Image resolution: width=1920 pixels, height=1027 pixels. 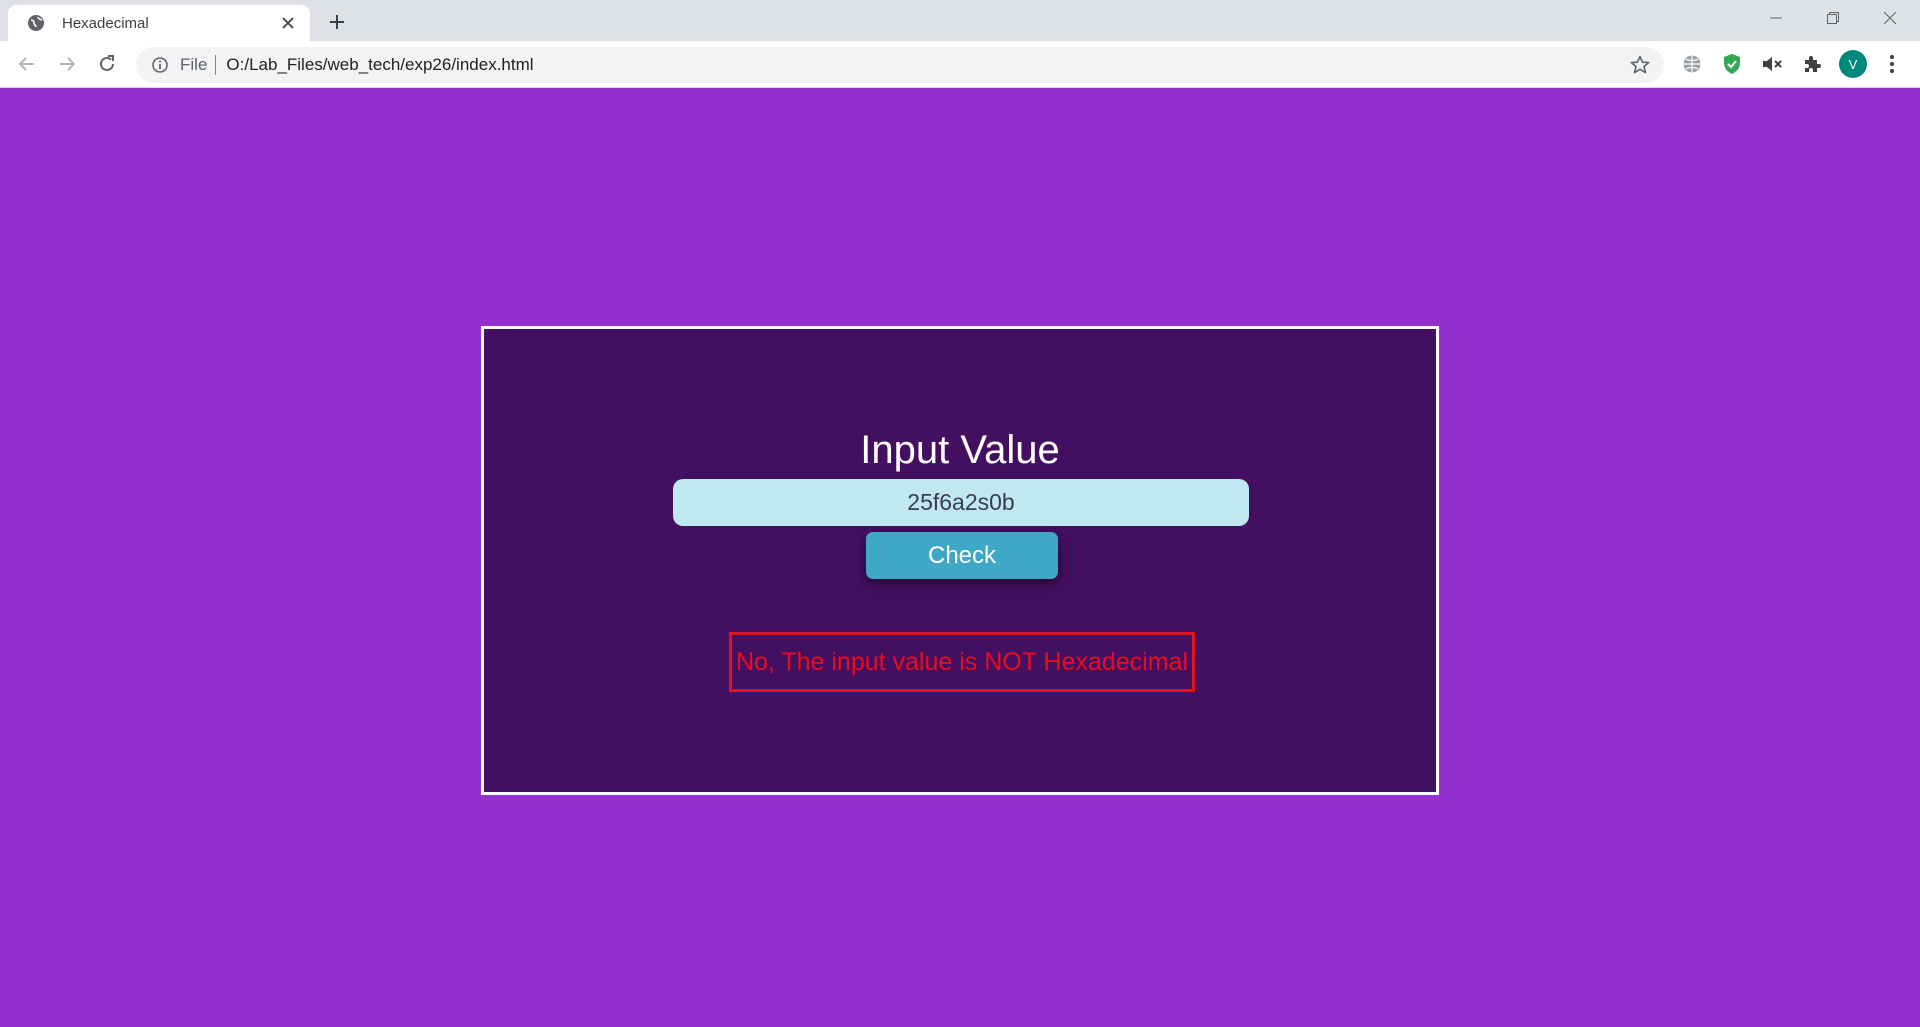 I want to click on extensions-icon, so click(x=1812, y=64).